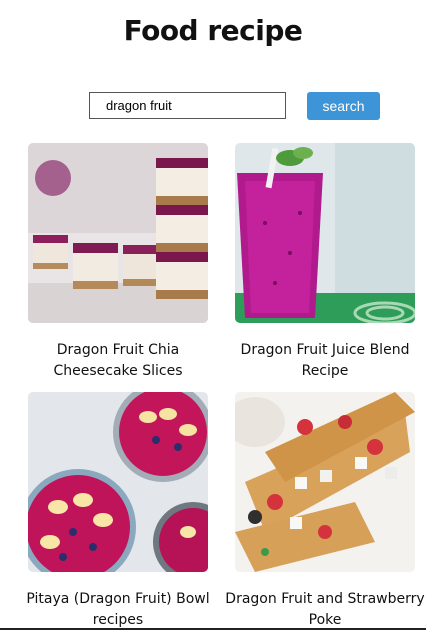  What do you see at coordinates (325, 233) in the screenshot?
I see `recipe-image-juice` at bounding box center [325, 233].